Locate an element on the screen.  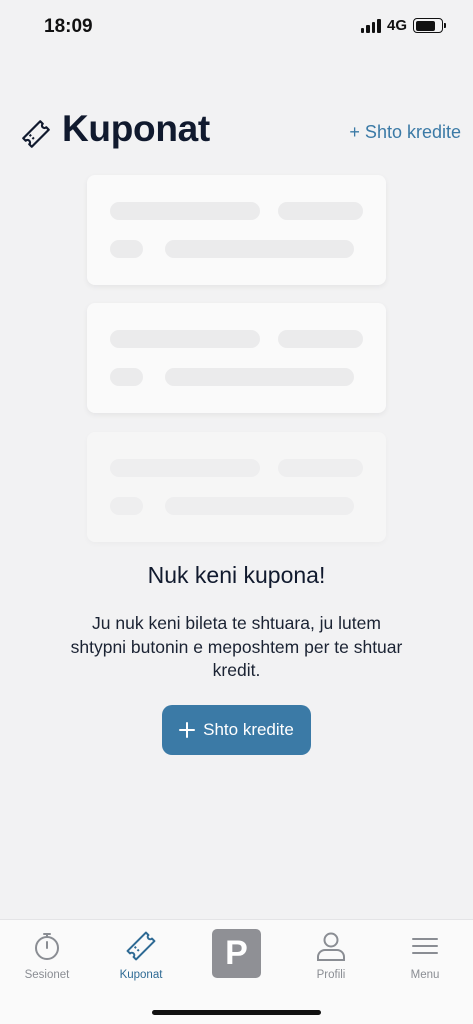
tab-profili: Profili is located at coordinates (331, 955).